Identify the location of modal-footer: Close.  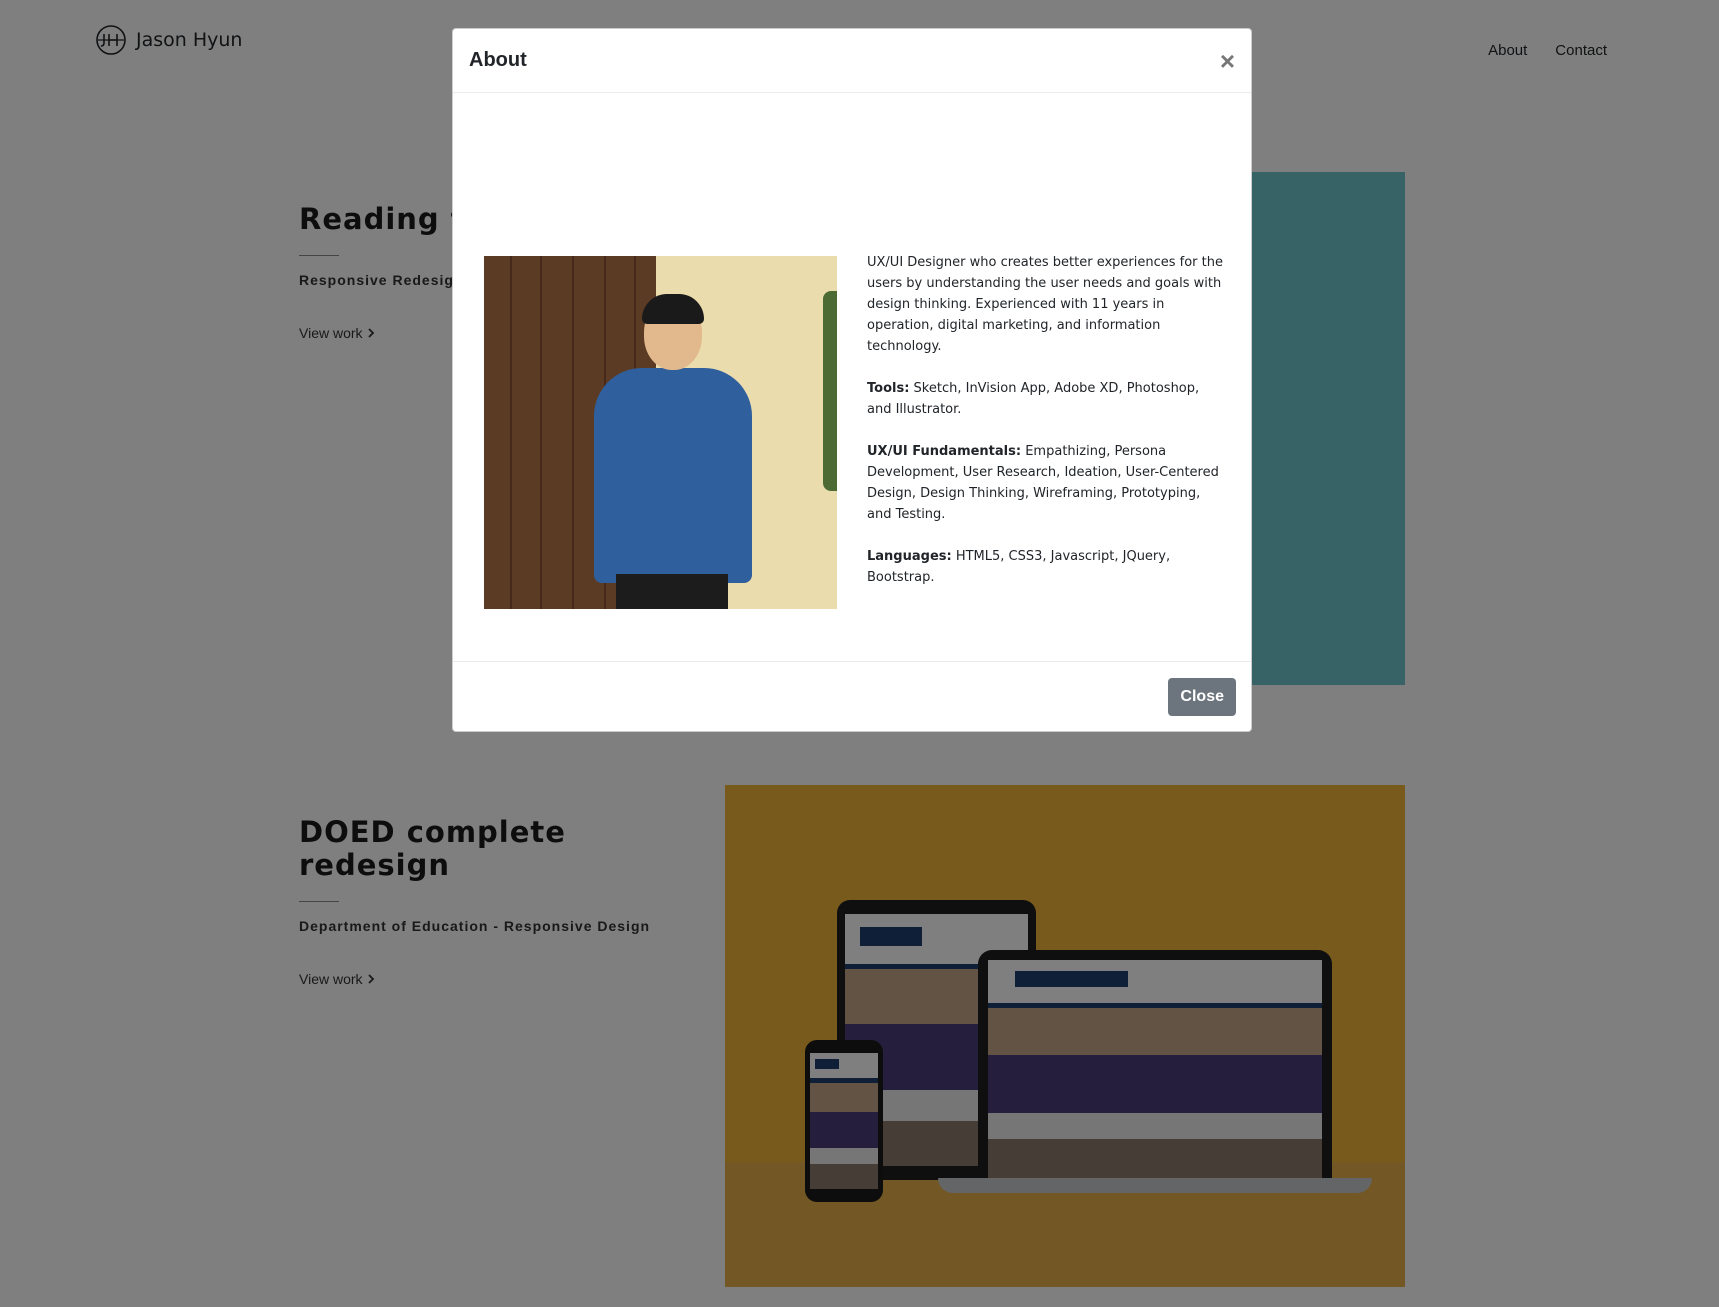
(852, 696).